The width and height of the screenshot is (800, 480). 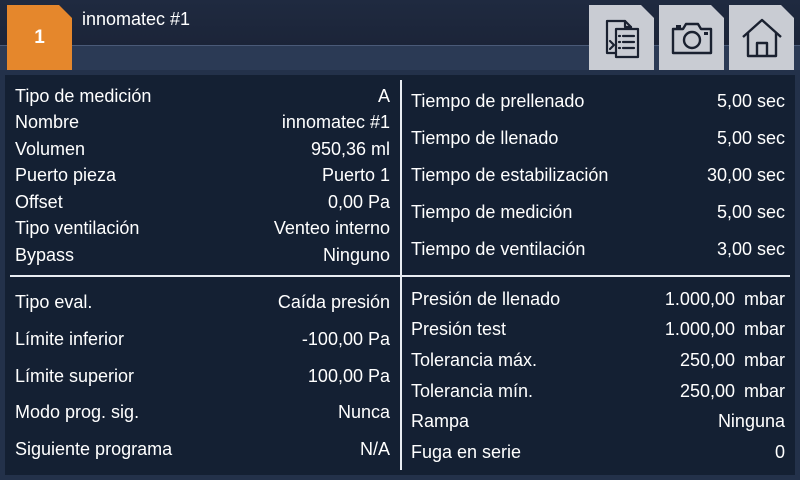 What do you see at coordinates (459, 329) in the screenshot?
I see `param-label: Presión test` at bounding box center [459, 329].